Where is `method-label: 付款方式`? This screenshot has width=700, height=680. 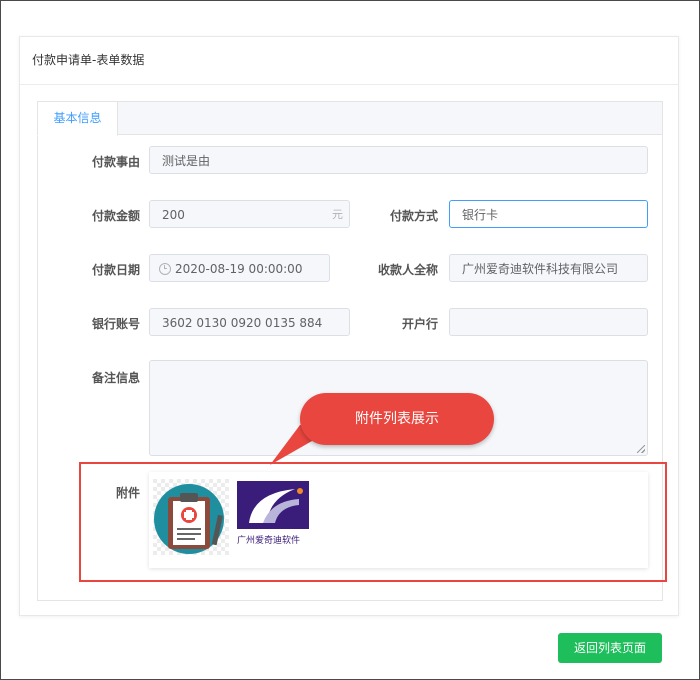 method-label: 付款方式 is located at coordinates (413, 216).